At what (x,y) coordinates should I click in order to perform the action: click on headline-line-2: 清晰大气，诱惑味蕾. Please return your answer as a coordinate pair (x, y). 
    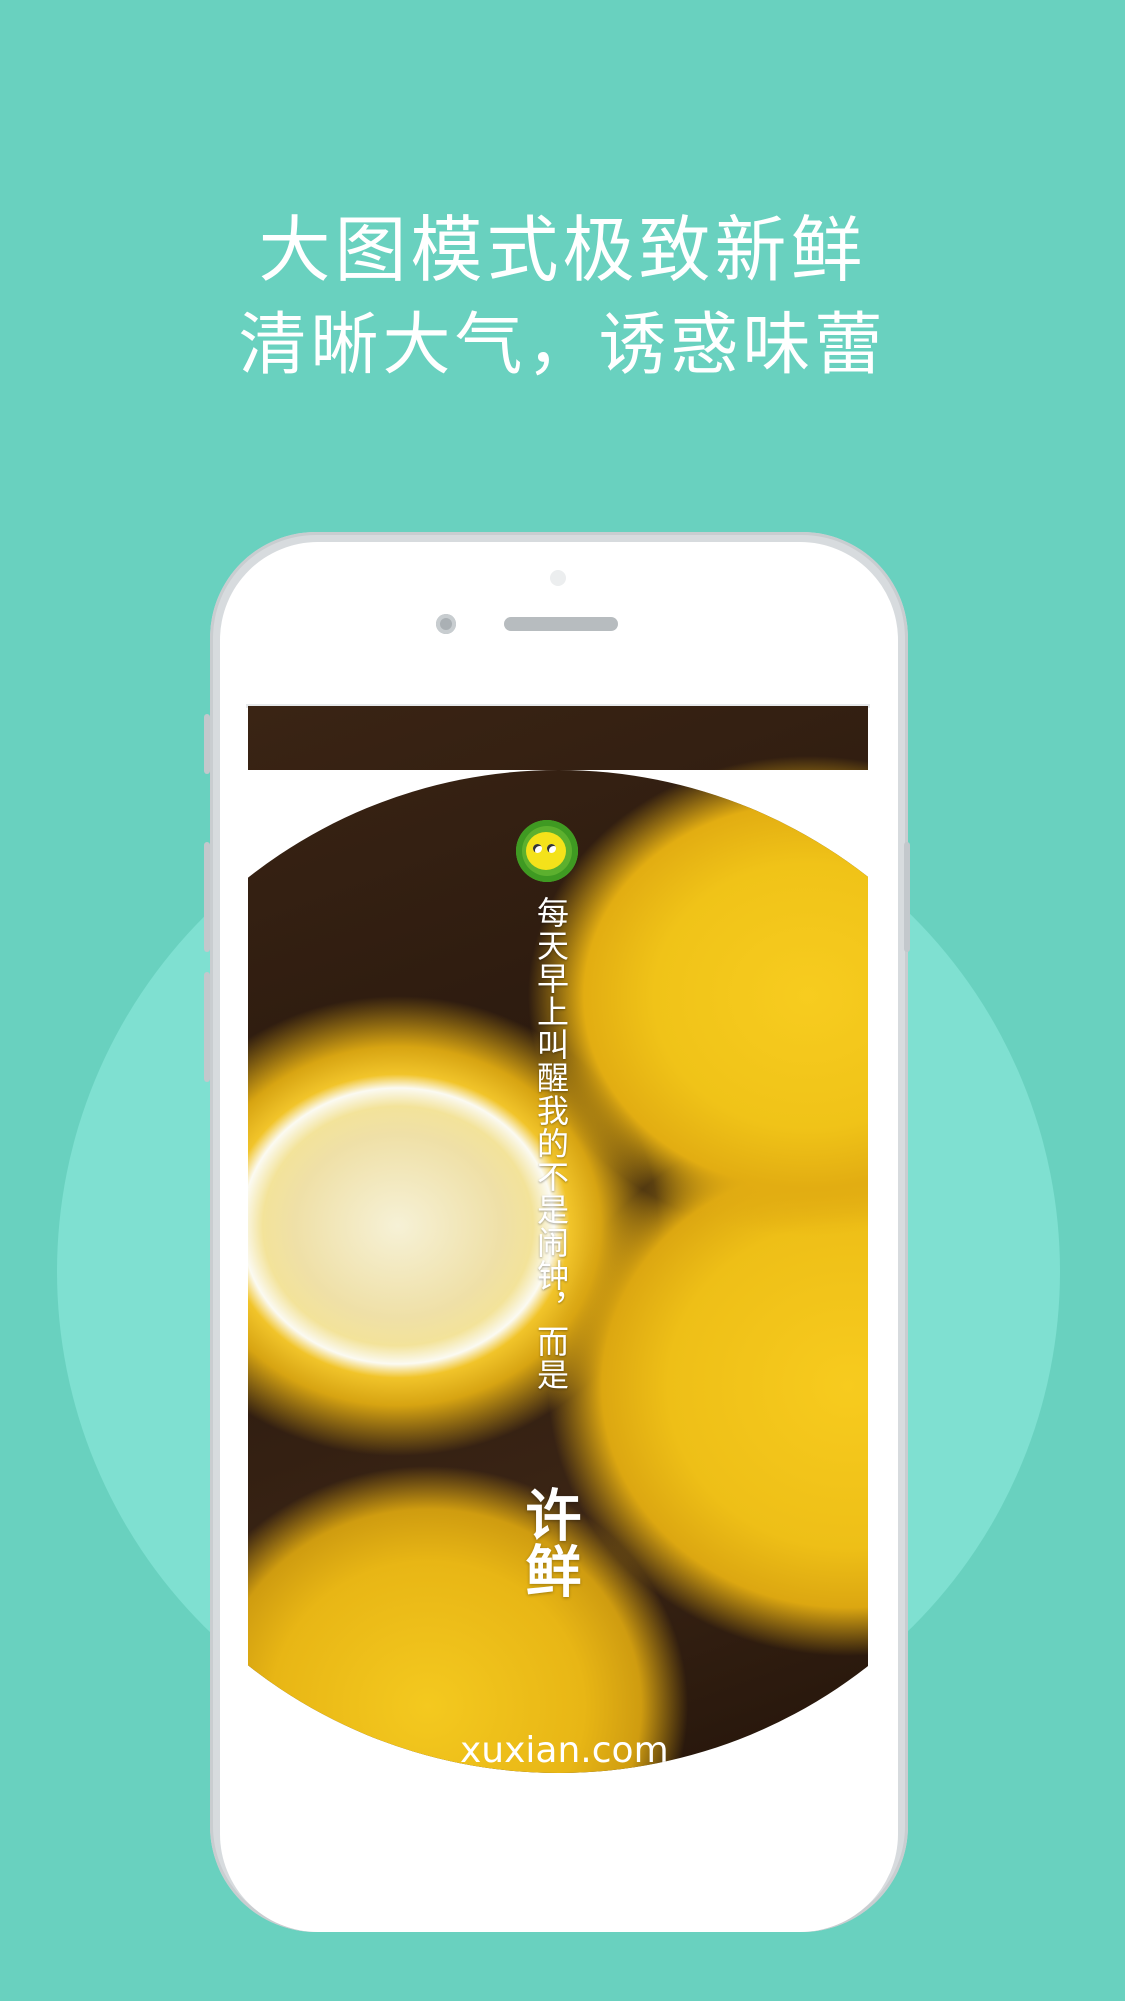
    Looking at the image, I should click on (562, 345).